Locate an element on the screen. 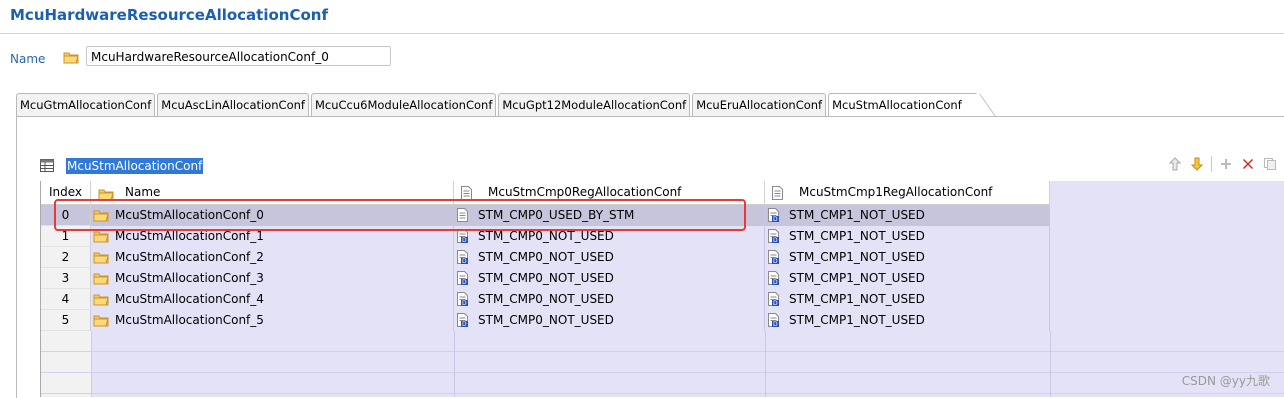 The height and width of the screenshot is (398, 1284). title-divider is located at coordinates (642, 33).